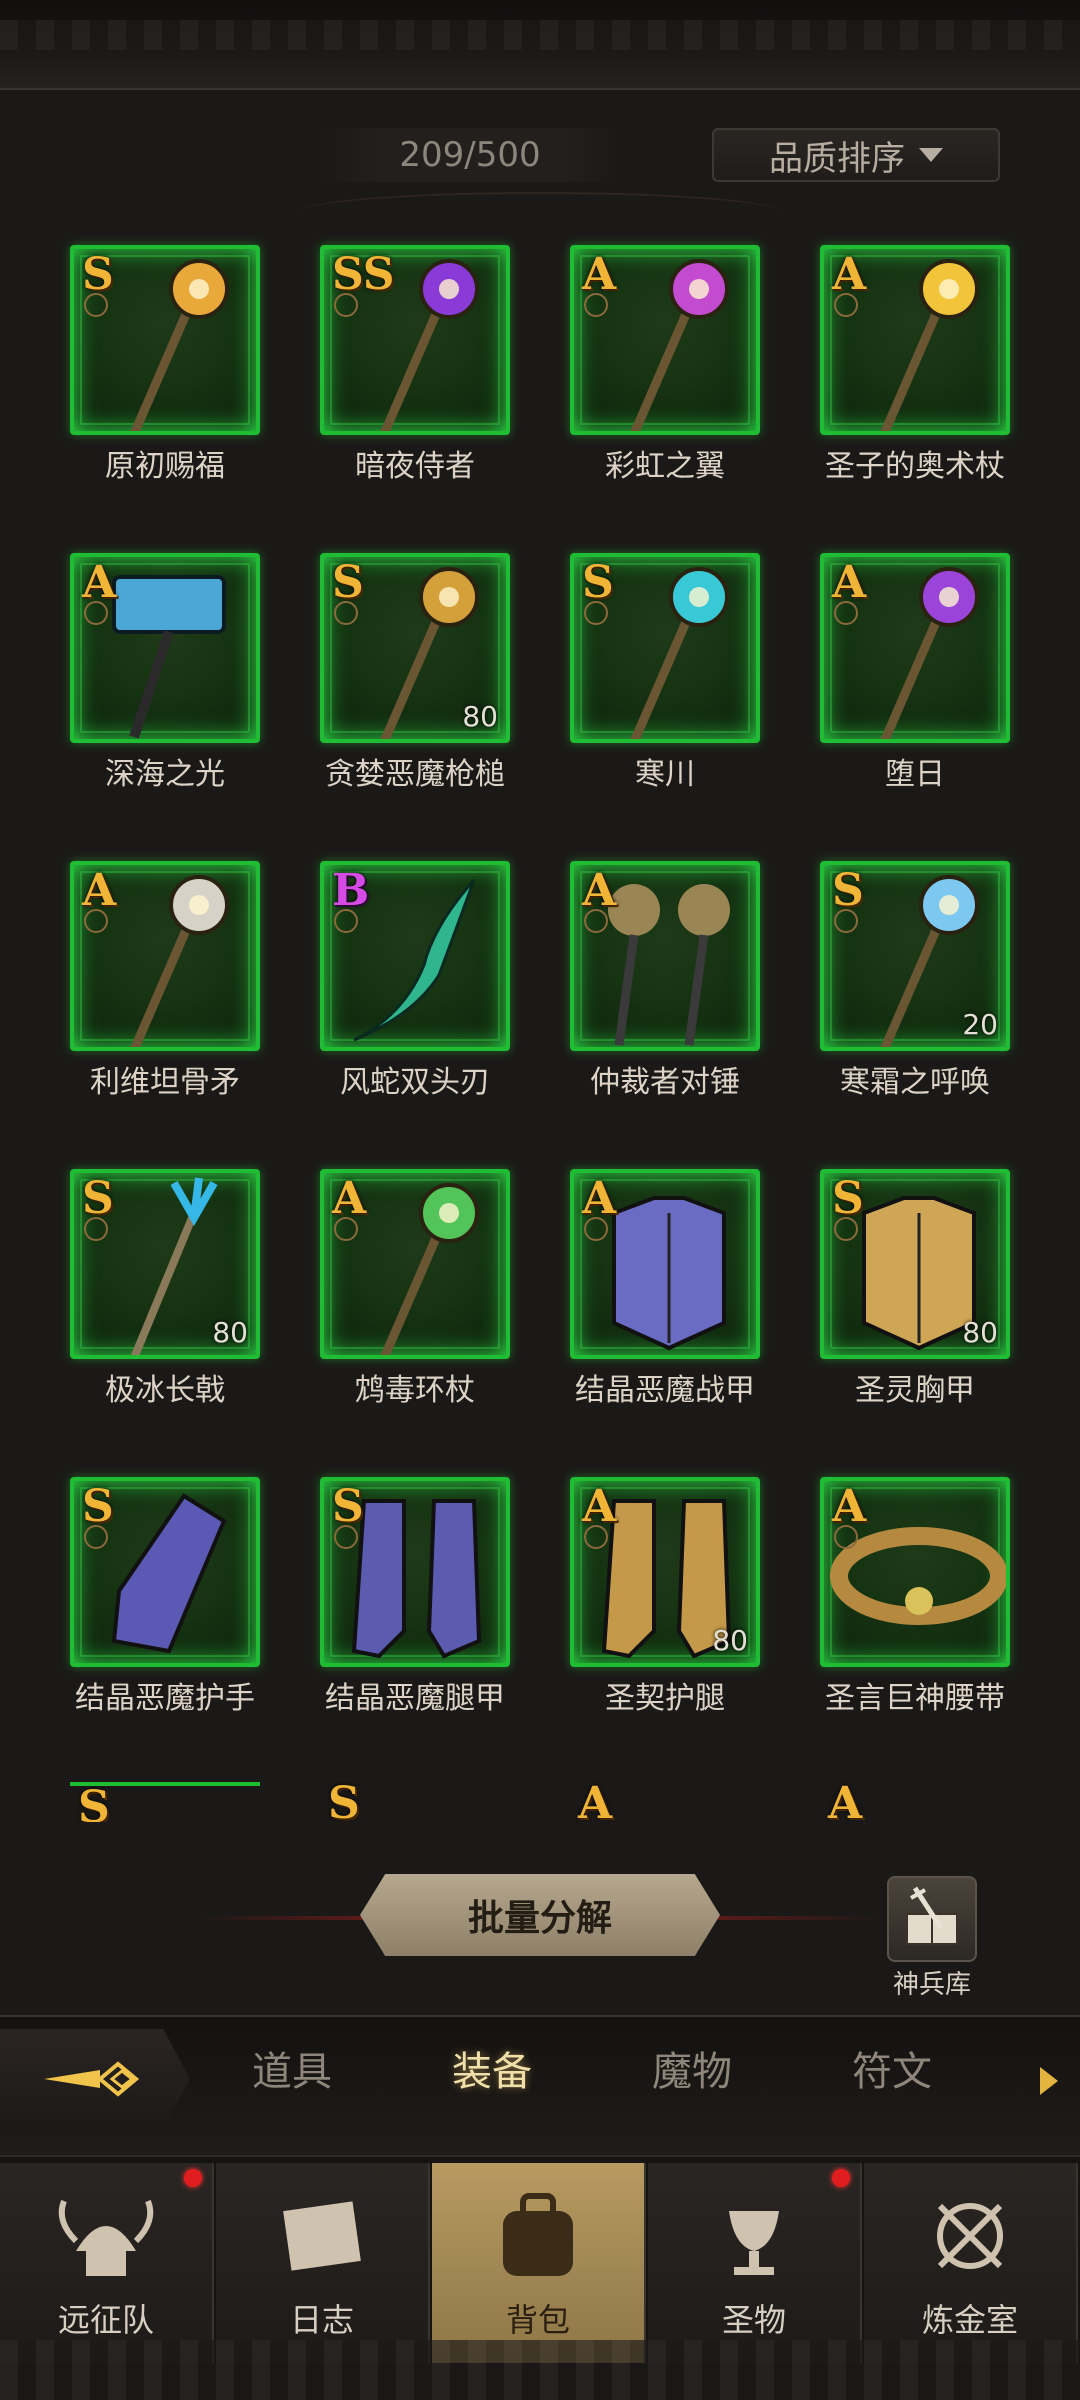 The image size is (1080, 2400). Describe the element at coordinates (856, 155) in the screenshot. I see `sort-dropdown: 品质排序` at that location.